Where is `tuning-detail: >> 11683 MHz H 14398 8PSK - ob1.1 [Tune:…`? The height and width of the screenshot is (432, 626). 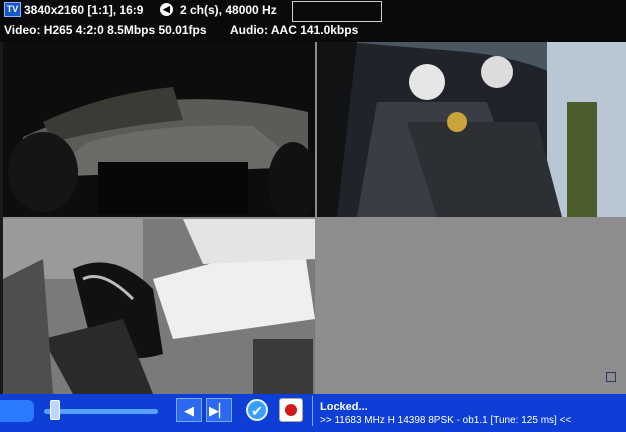 tuning-detail: >> 11683 MHz H 14398 8PSK - ob1.1 [Tune:… is located at coordinates (446, 420).